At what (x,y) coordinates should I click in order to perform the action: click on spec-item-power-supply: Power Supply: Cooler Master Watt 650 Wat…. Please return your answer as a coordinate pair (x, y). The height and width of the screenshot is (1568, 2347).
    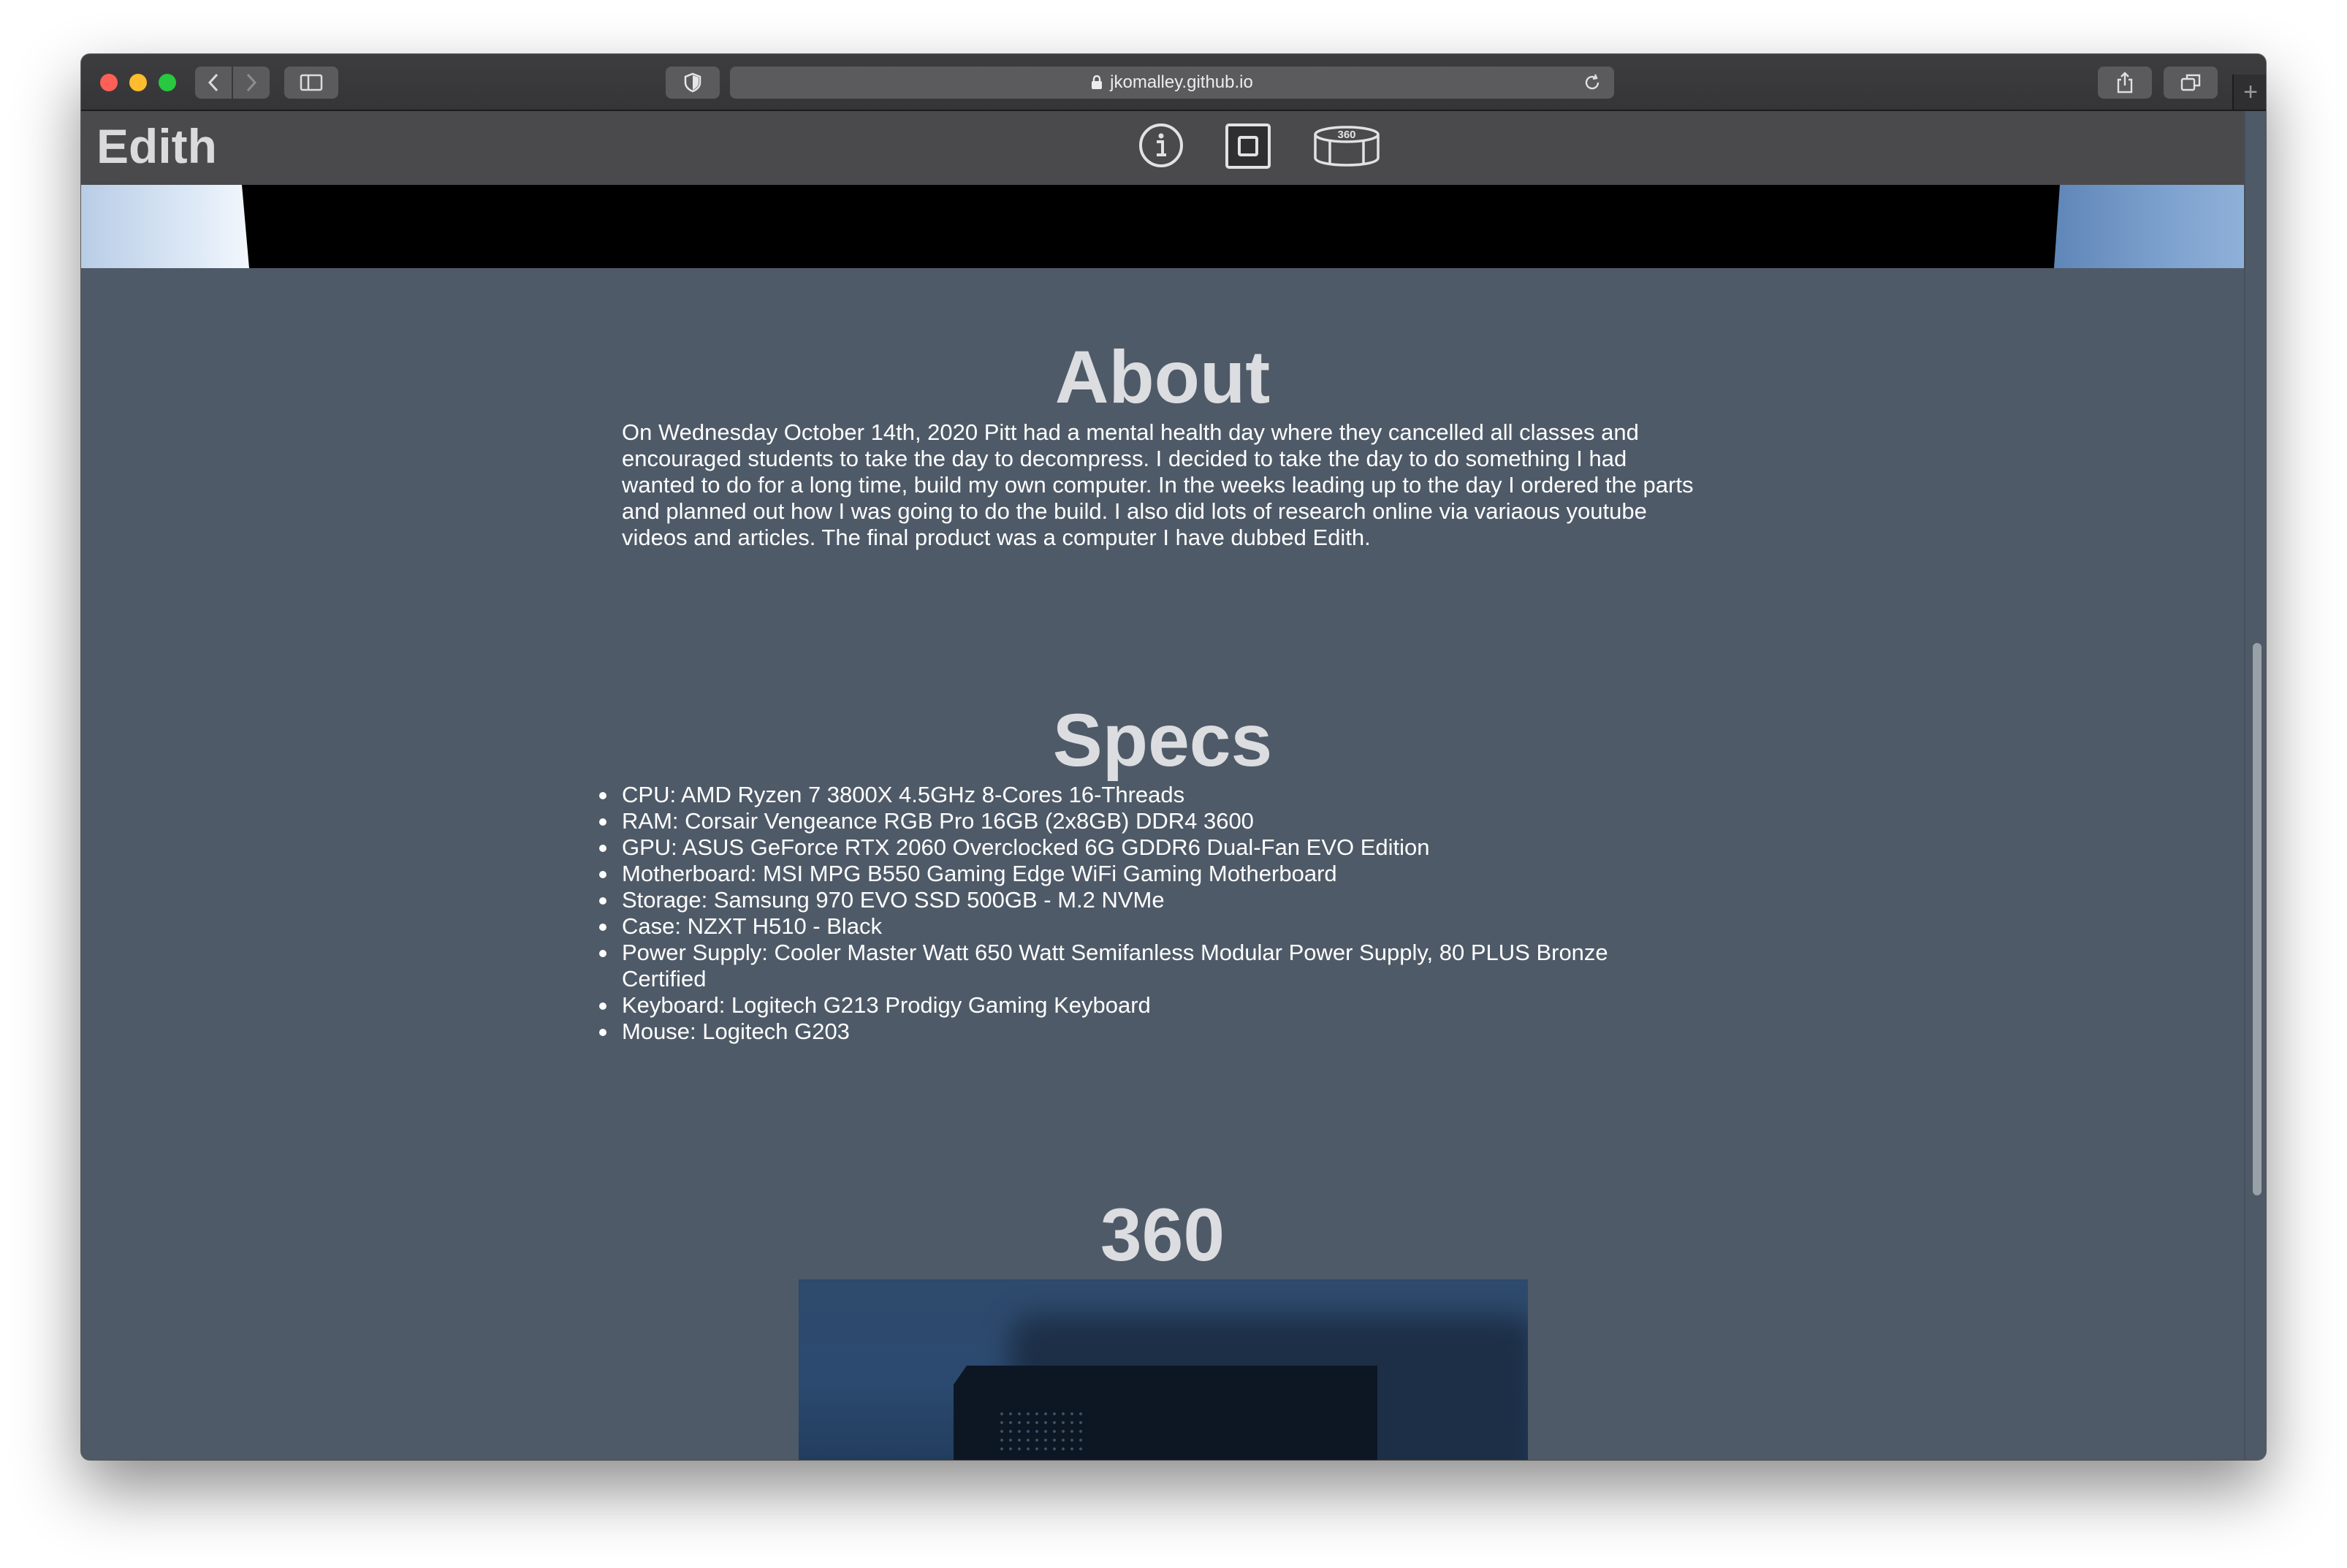
    Looking at the image, I should click on (1148, 966).